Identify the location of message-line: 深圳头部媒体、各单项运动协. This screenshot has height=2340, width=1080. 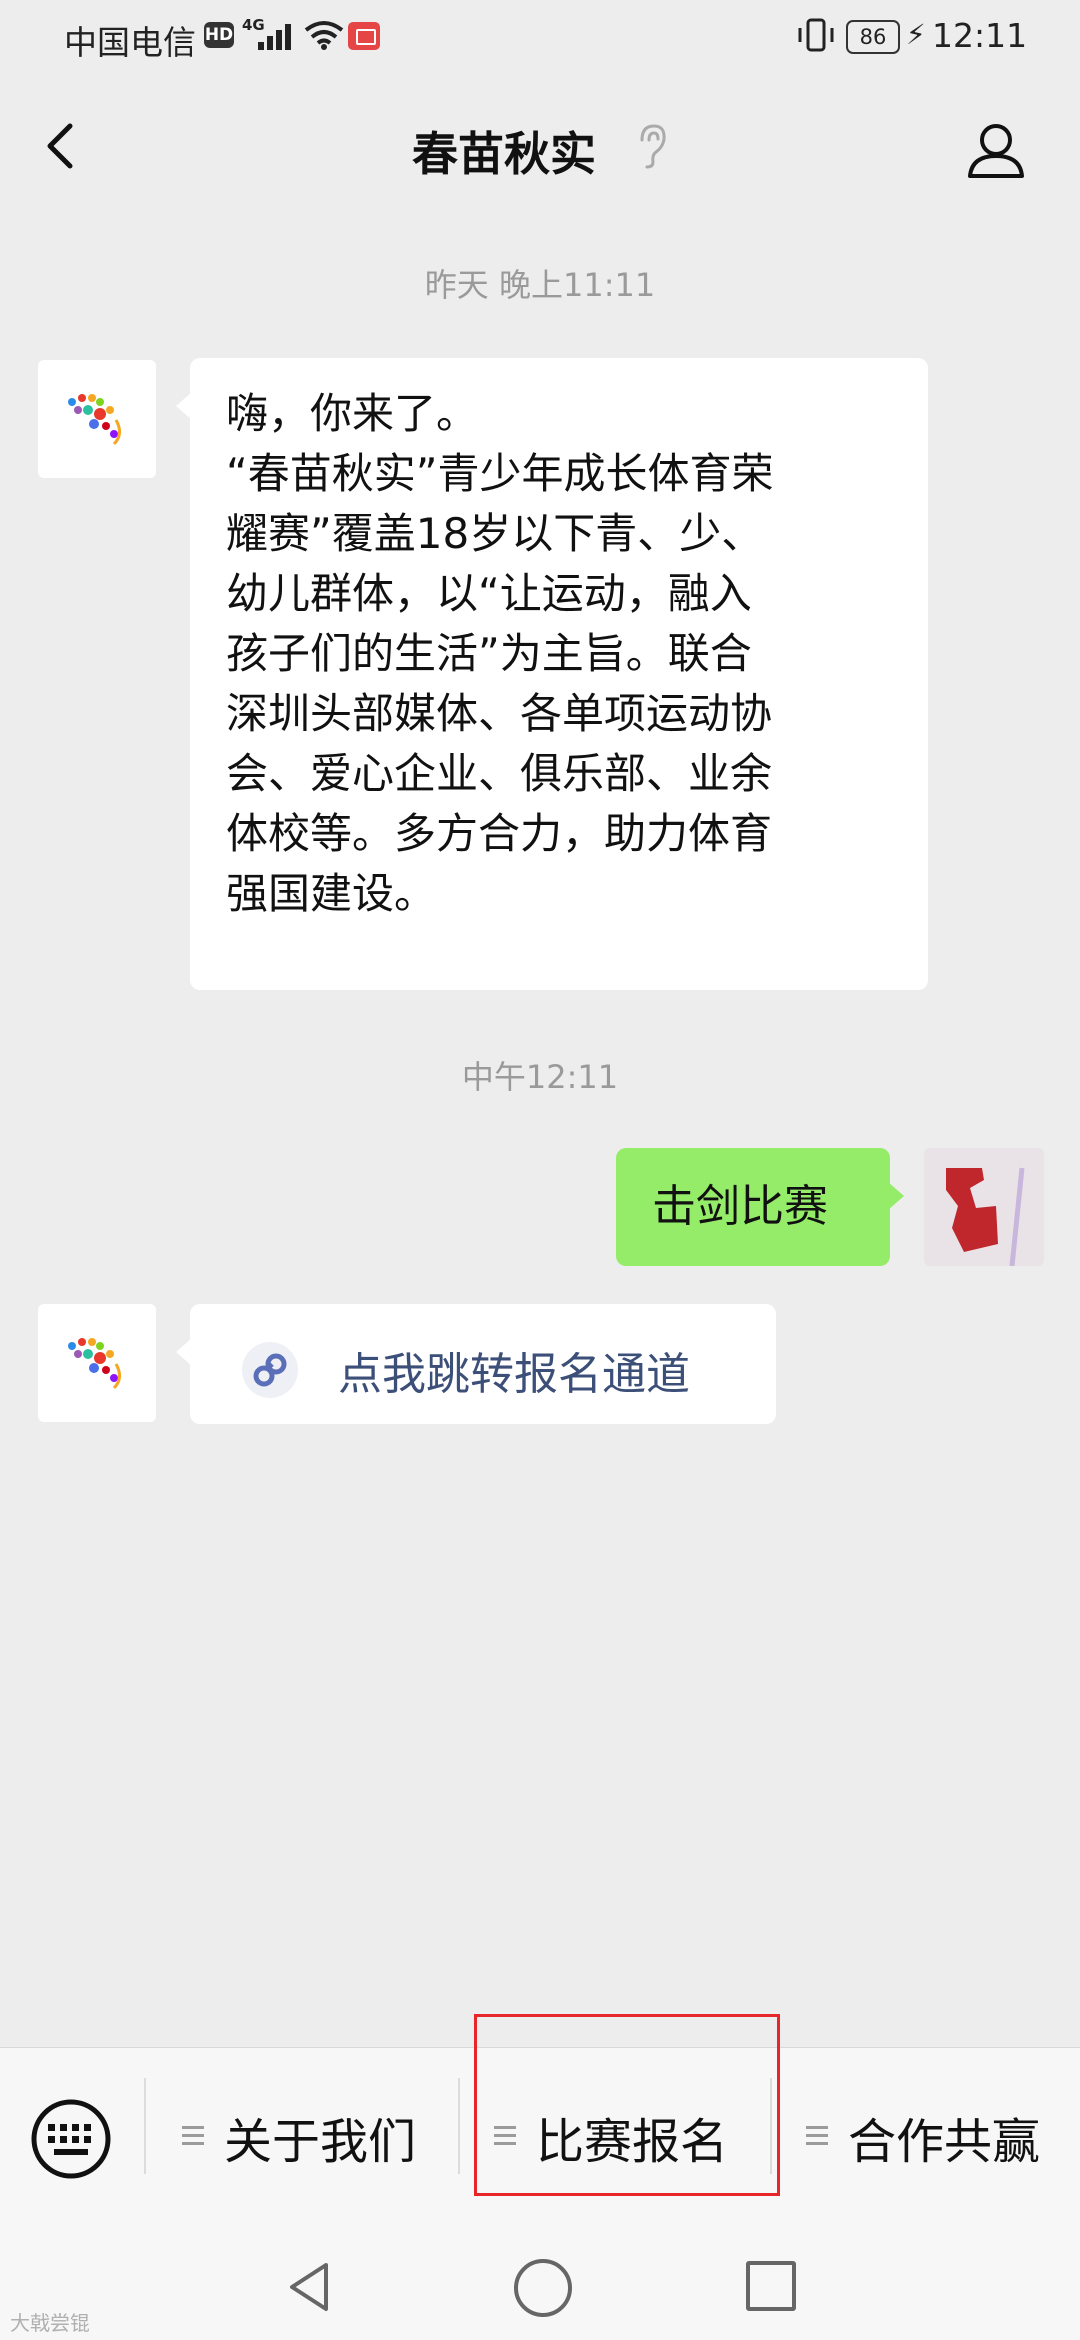
(499, 713).